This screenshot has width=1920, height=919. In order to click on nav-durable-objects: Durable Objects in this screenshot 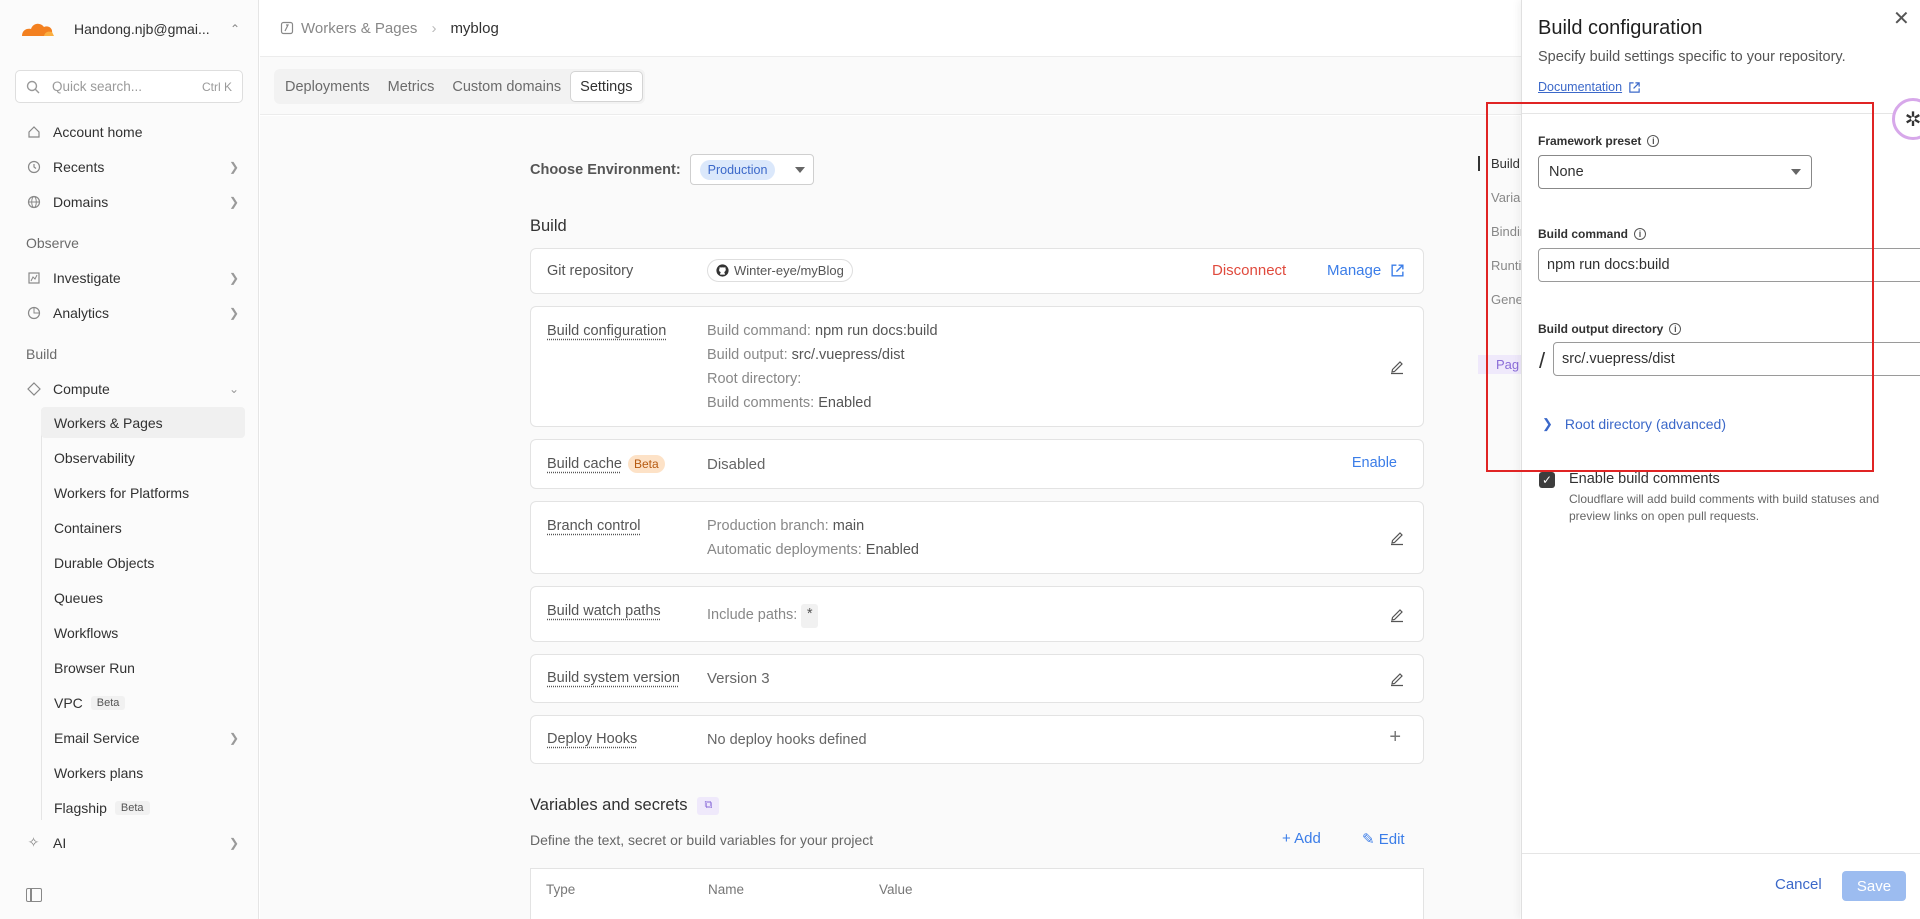, I will do `click(143, 562)`.